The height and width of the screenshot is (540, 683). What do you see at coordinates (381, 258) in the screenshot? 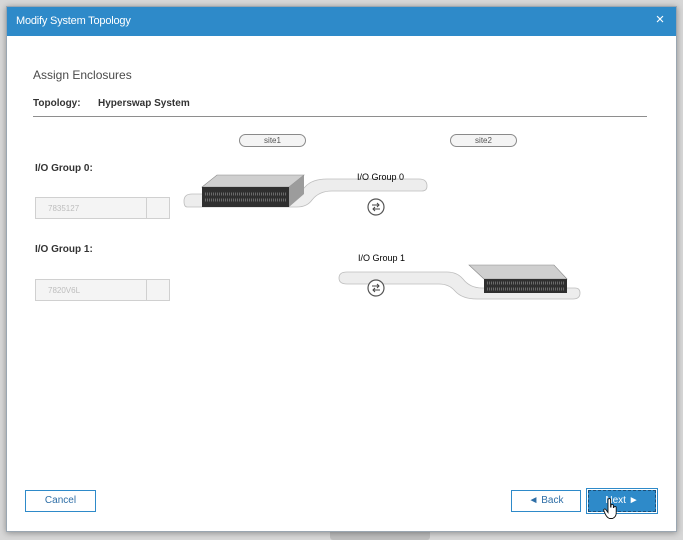
I see `io-group-1-diagram-label: I/O Group 1` at bounding box center [381, 258].